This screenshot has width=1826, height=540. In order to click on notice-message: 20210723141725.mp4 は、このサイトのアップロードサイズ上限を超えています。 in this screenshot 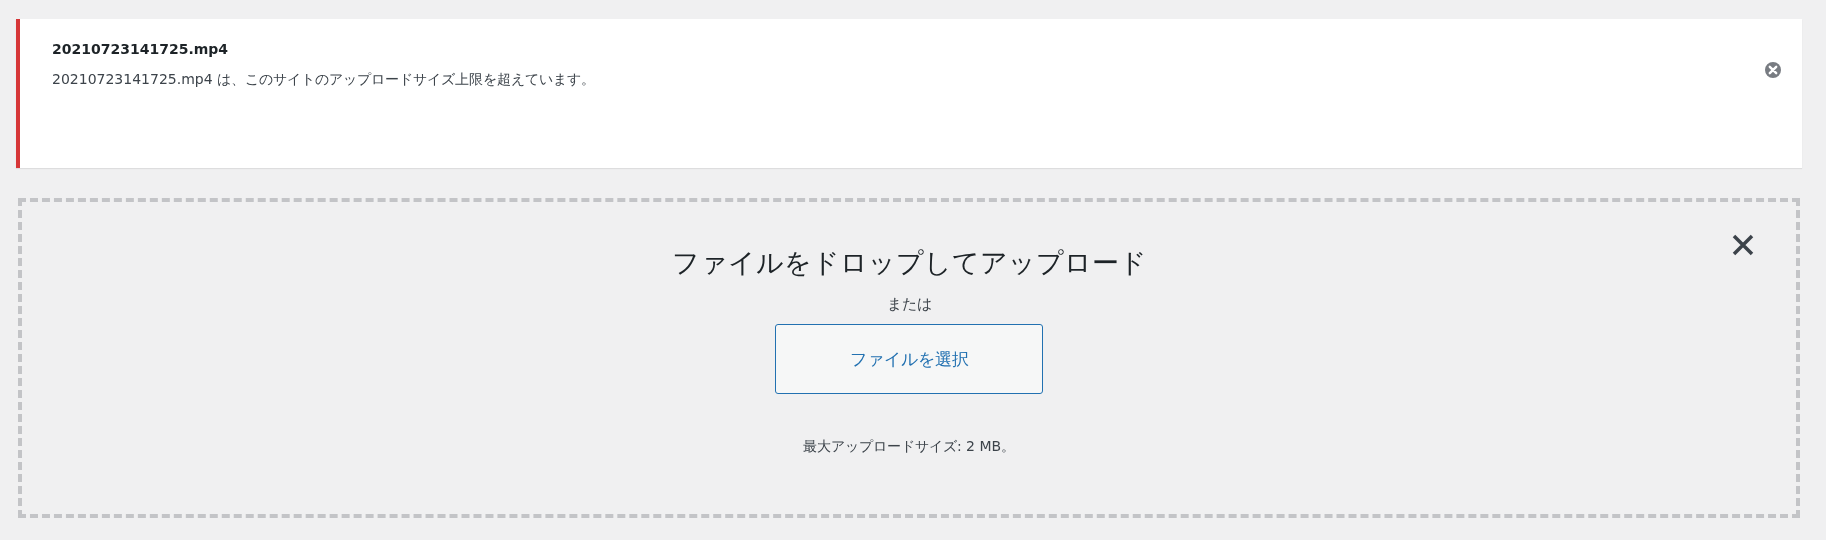, I will do `click(324, 80)`.